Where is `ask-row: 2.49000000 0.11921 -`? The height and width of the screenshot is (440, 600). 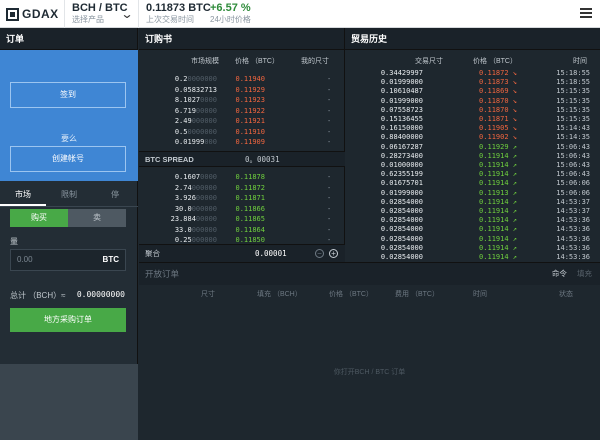 ask-row: 2.49000000 0.11921 - is located at coordinates (242, 121).